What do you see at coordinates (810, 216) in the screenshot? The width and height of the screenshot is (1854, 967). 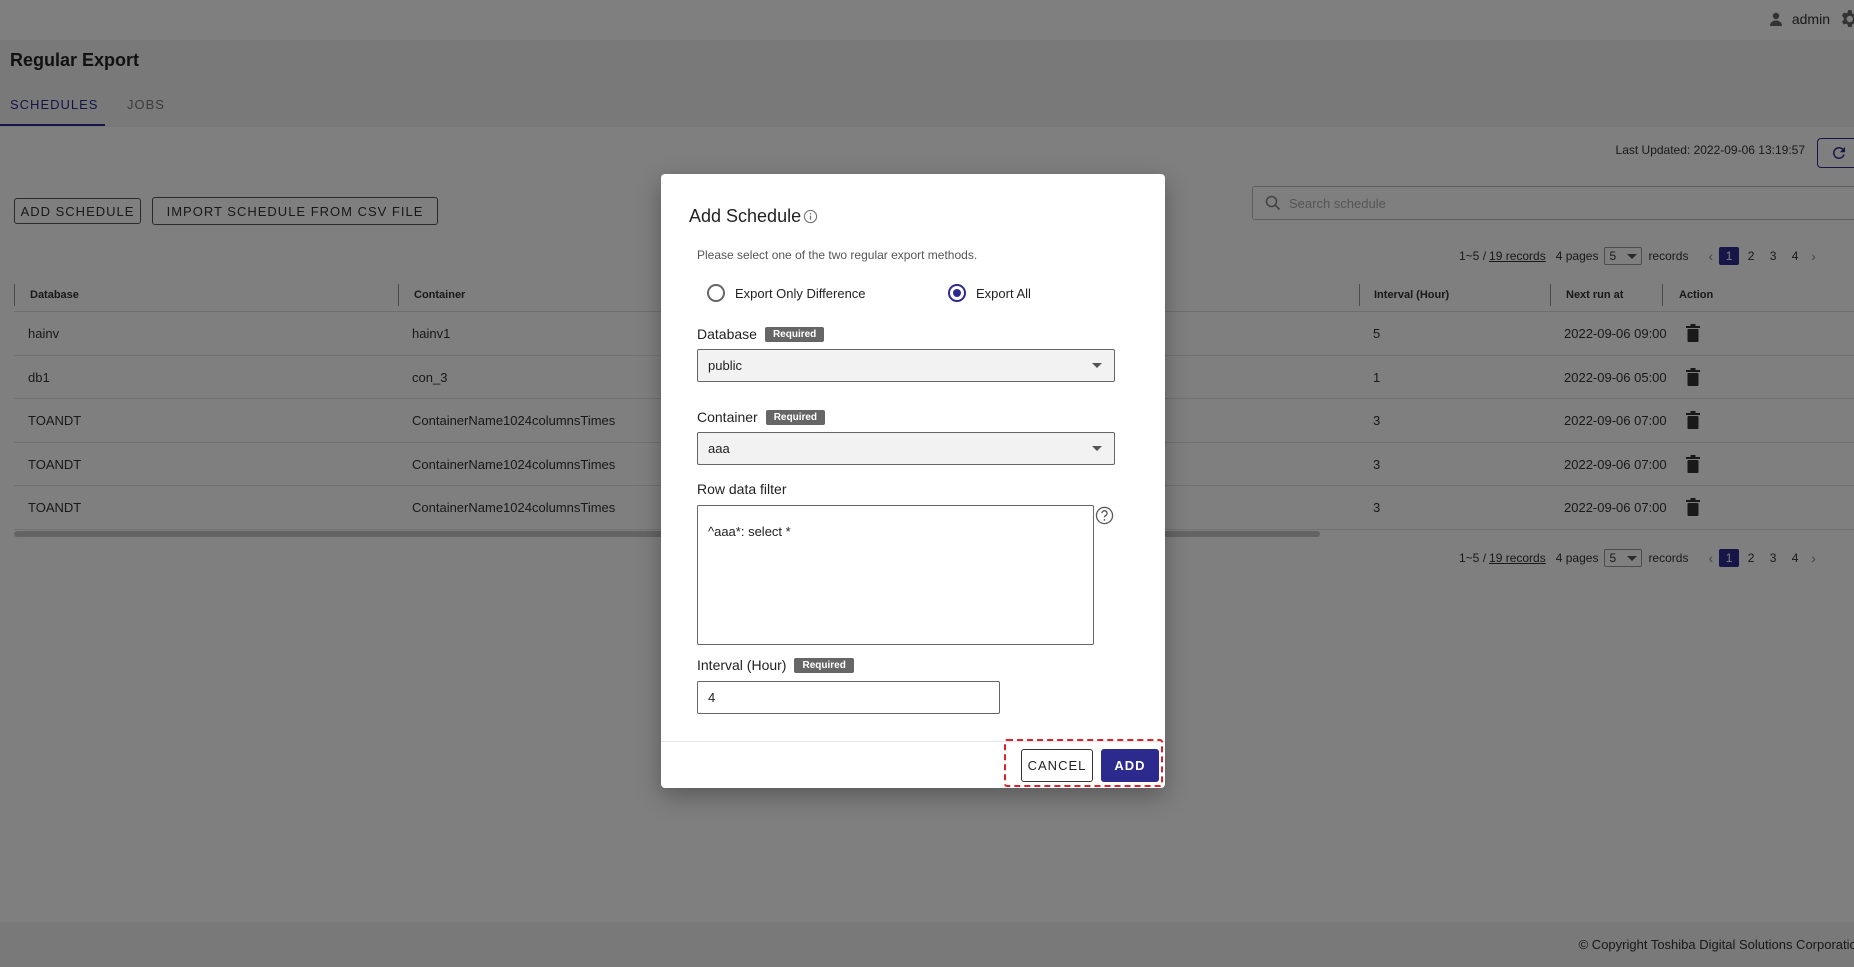 I see `info-icon` at bounding box center [810, 216].